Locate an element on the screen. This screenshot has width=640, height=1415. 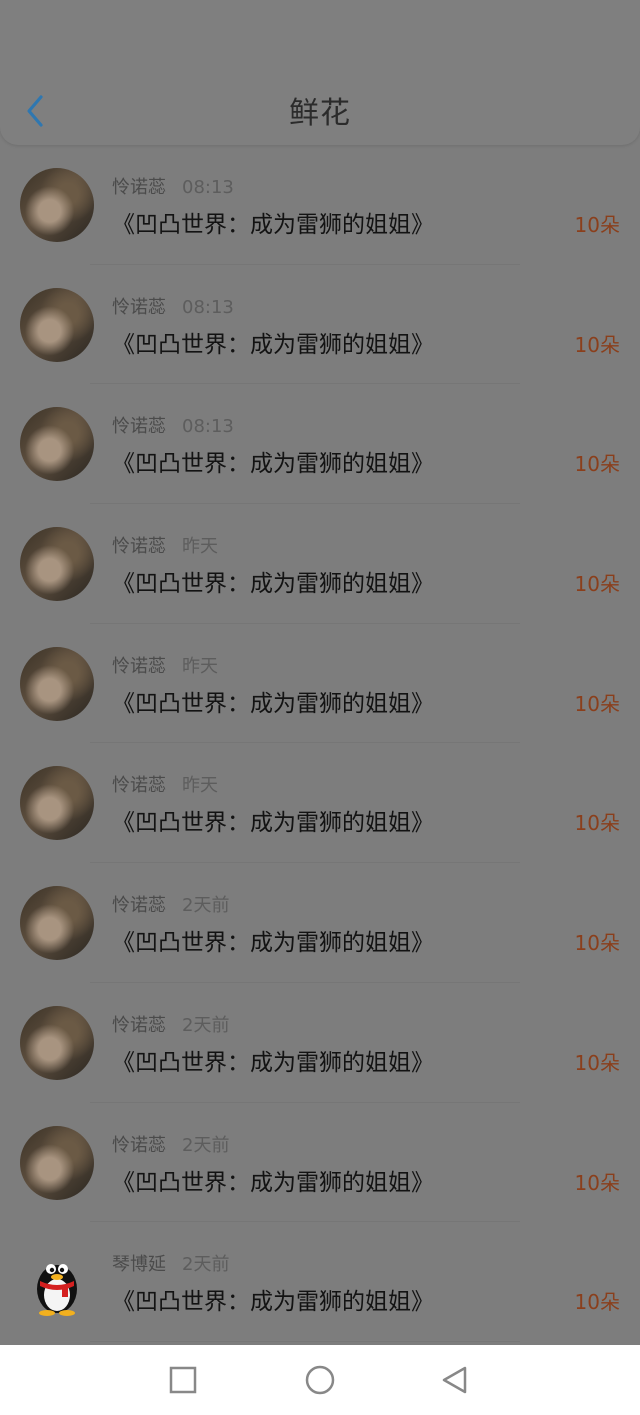
user-name: 琴博延 is located at coordinates (139, 1264).